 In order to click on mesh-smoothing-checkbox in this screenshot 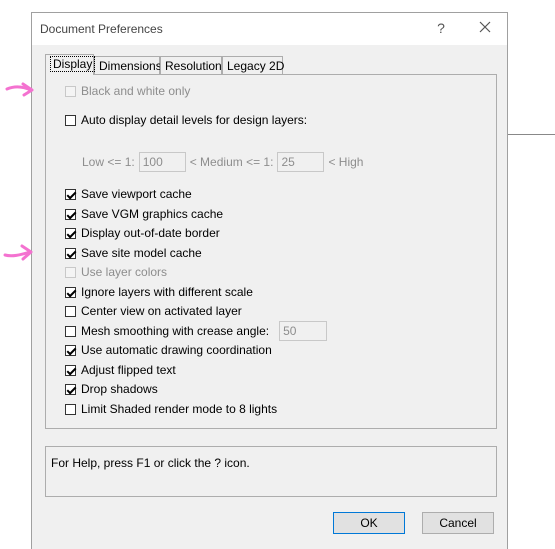, I will do `click(70, 331)`.